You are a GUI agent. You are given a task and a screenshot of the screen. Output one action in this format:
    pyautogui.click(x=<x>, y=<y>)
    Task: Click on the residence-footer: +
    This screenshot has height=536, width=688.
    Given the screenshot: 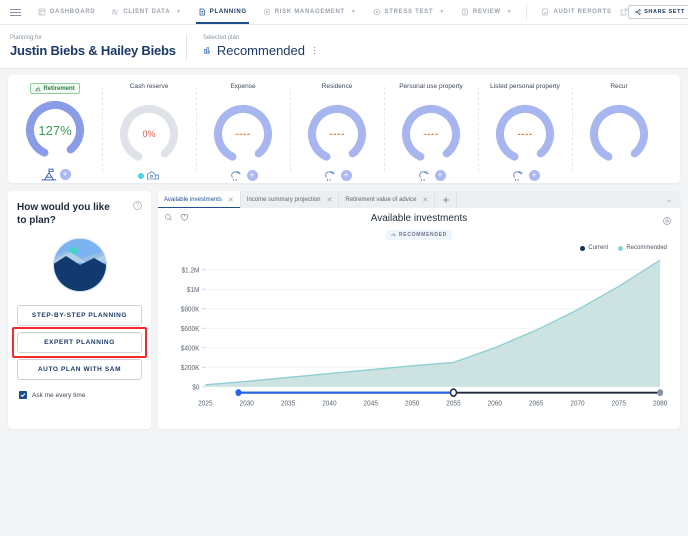 What is the action you would take?
    pyautogui.click(x=337, y=175)
    